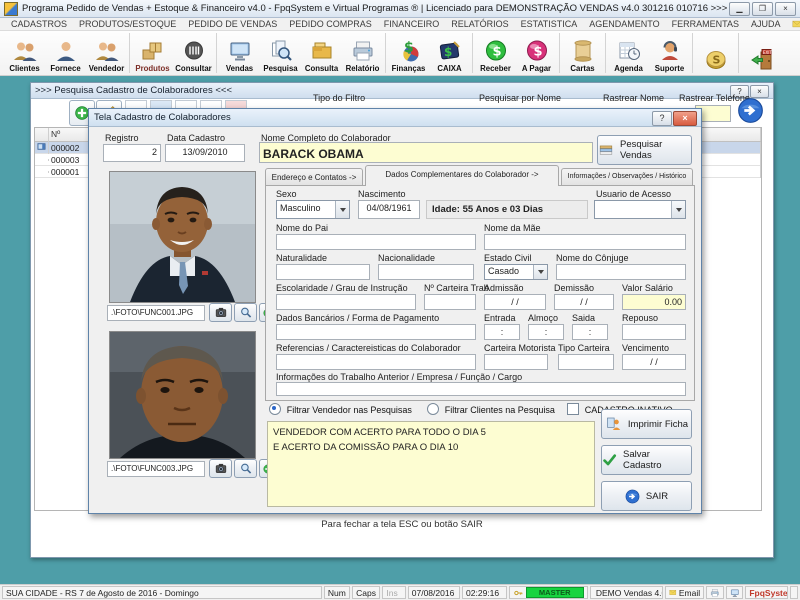  Describe the element at coordinates (516, 272) in the screenshot. I see `estado-civil-dropdown: Casado` at that location.